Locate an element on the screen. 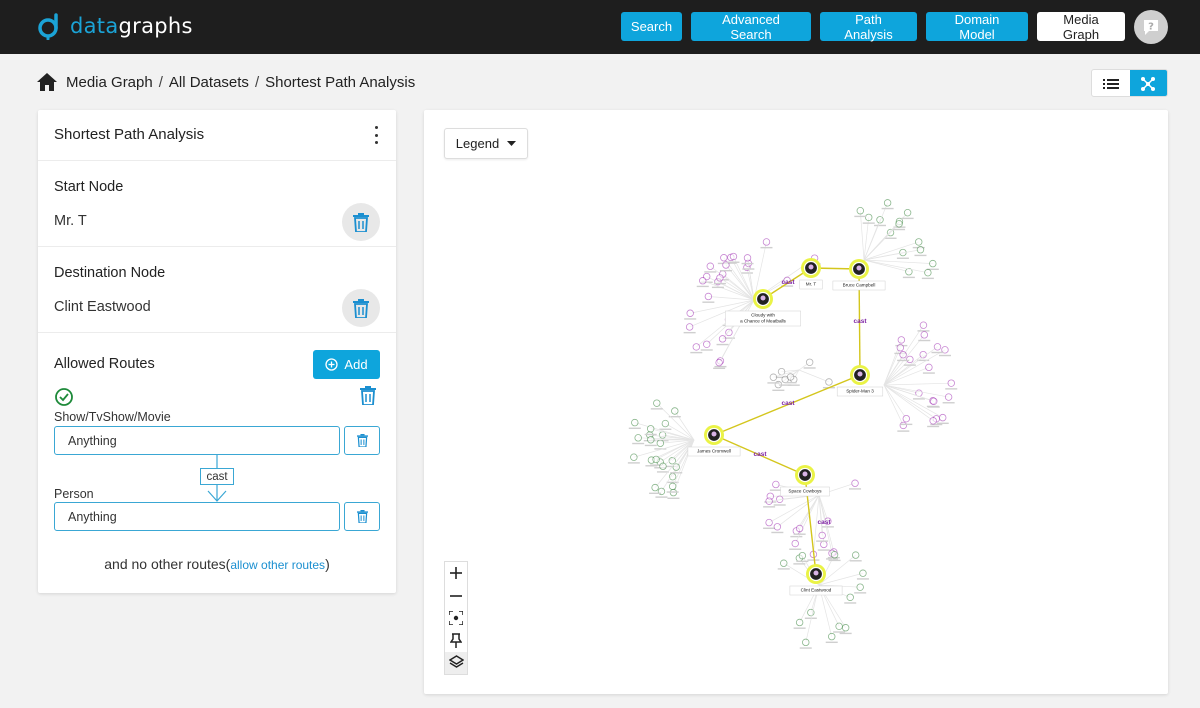 Image resolution: width=1200 pixels, height=708 pixels. breadcrumb-media-graph: Media Graph is located at coordinates (109, 82).